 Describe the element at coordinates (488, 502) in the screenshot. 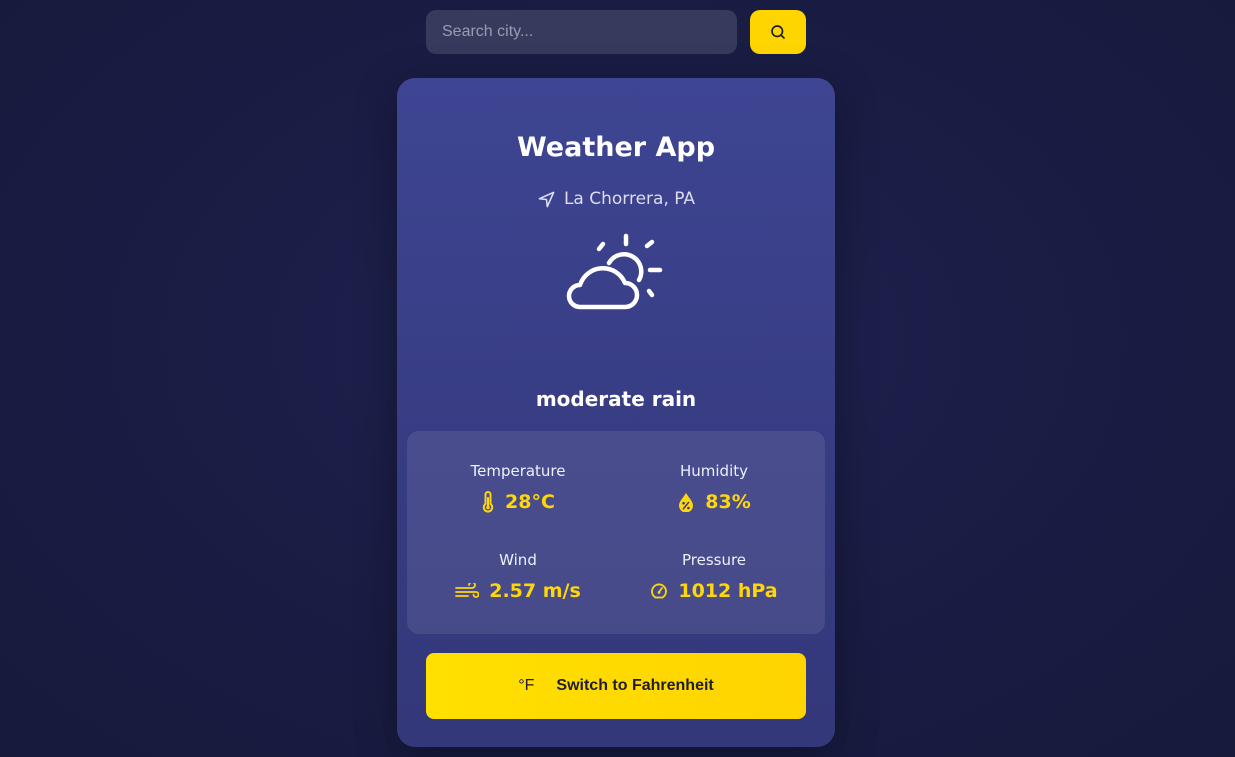

I see `thermometer-icon` at that location.